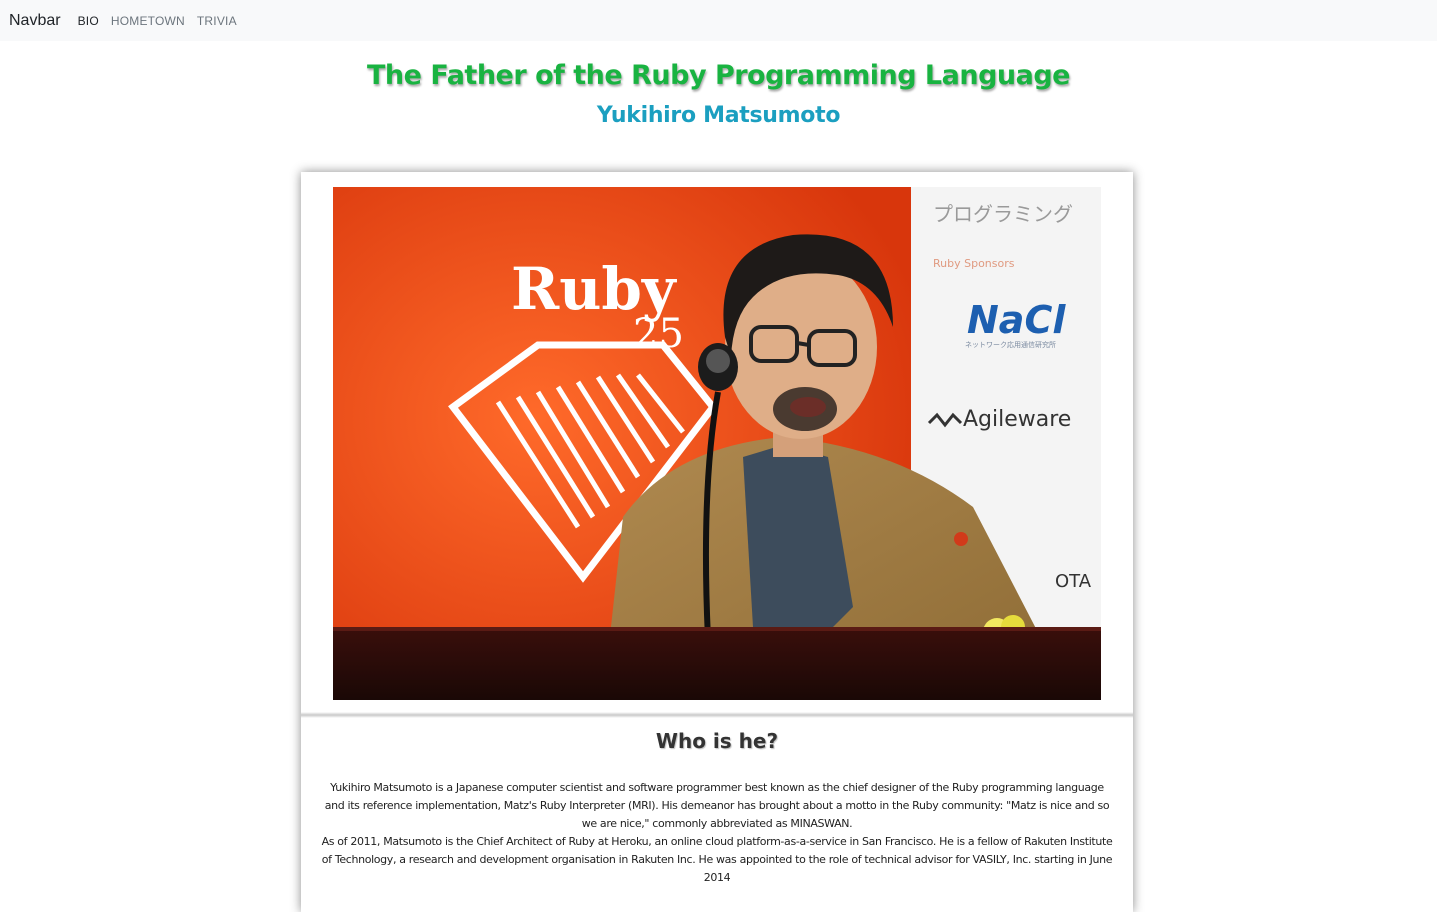  I want to click on nav-link-hometown: HOMETOWN, so click(148, 21).